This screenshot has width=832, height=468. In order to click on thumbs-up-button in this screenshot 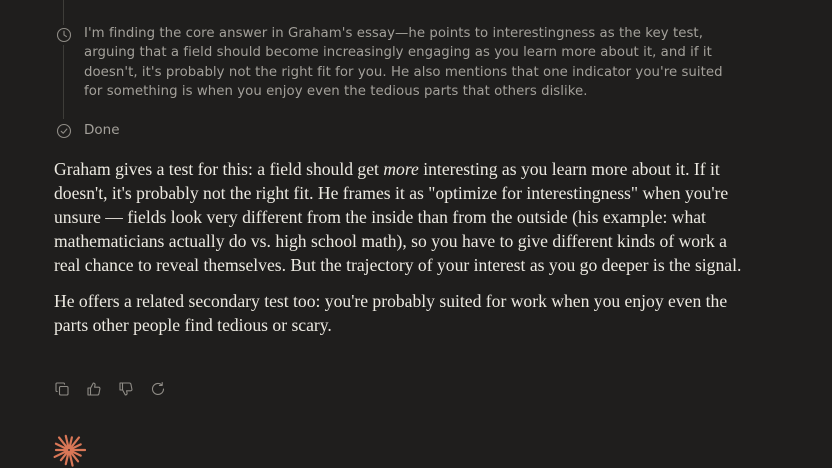, I will do `click(94, 389)`.